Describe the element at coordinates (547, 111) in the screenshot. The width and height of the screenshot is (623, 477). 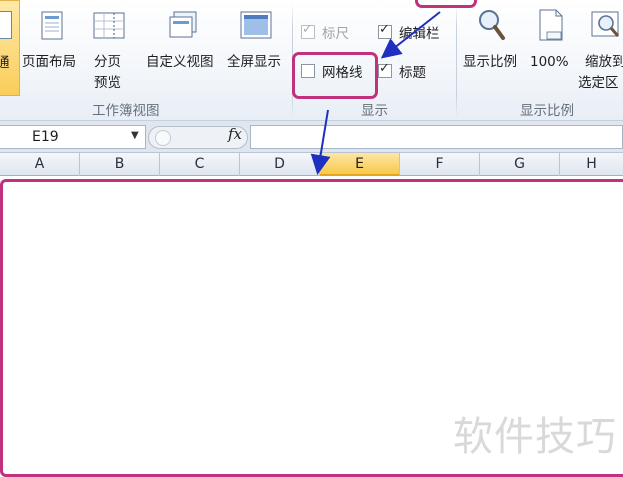
I see `zoom-group-label: 显示比例` at that location.